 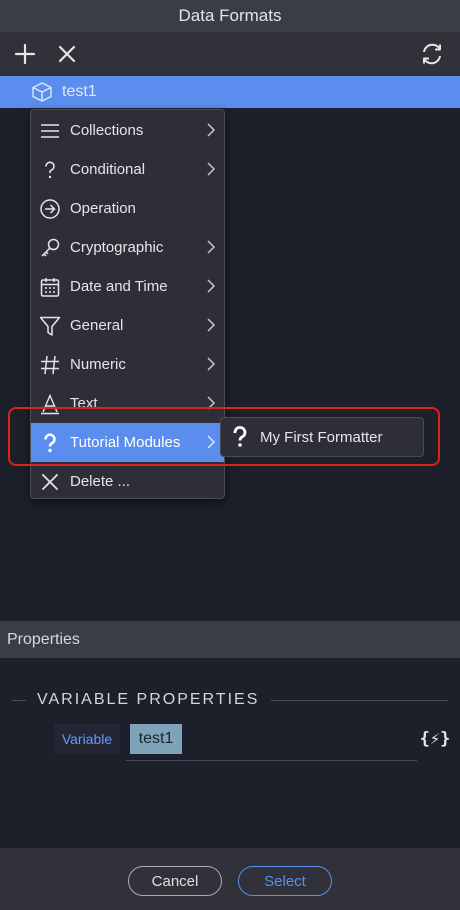 What do you see at coordinates (50, 326) in the screenshot?
I see `filter-icon` at bounding box center [50, 326].